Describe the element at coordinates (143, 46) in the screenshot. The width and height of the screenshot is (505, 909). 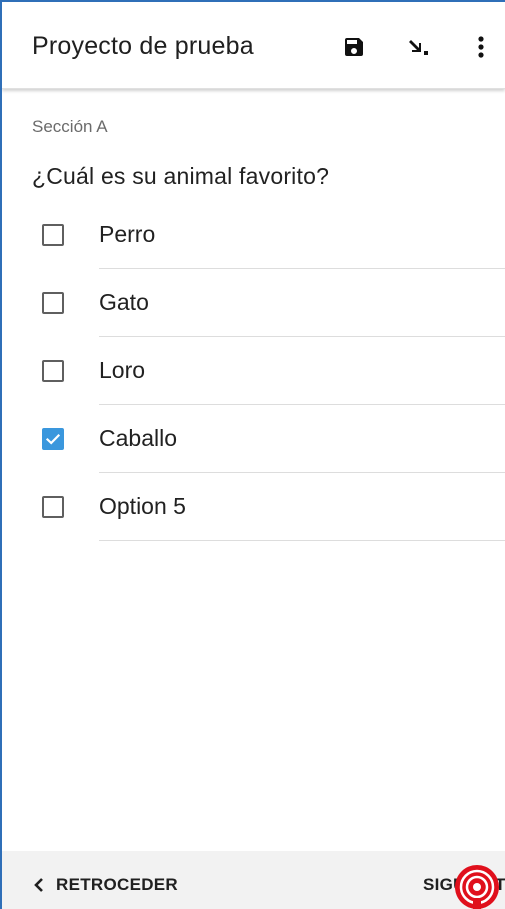
I see `app-title: Proyecto de prueba` at that location.